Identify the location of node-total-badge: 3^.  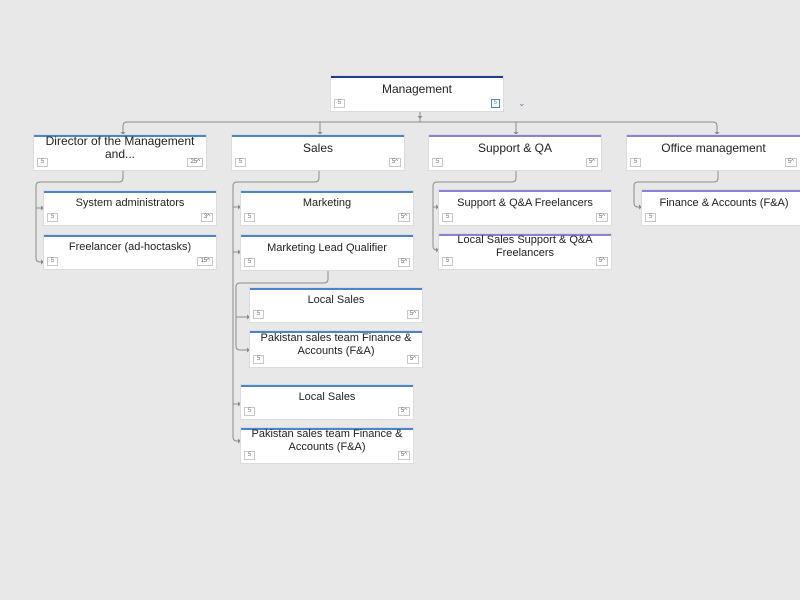
(206, 217).